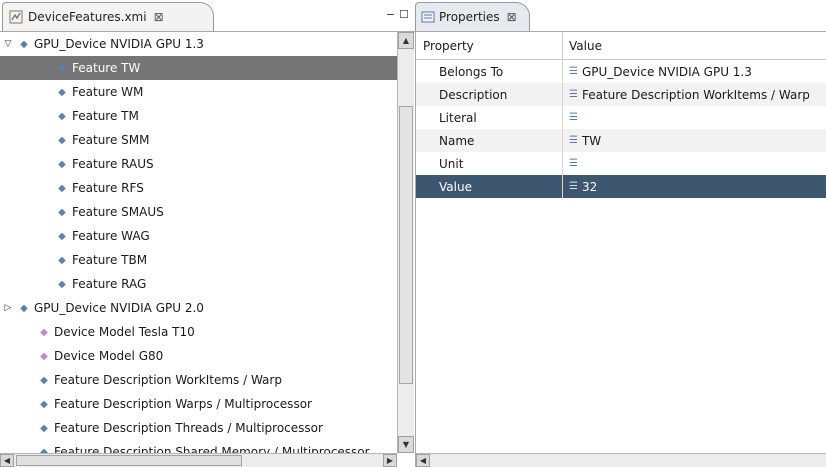 Image resolution: width=826 pixels, height=467 pixels. Describe the element at coordinates (119, 308) in the screenshot. I see `tree-row-label: GPU_Device NVIDIA GPU 2.0` at that location.